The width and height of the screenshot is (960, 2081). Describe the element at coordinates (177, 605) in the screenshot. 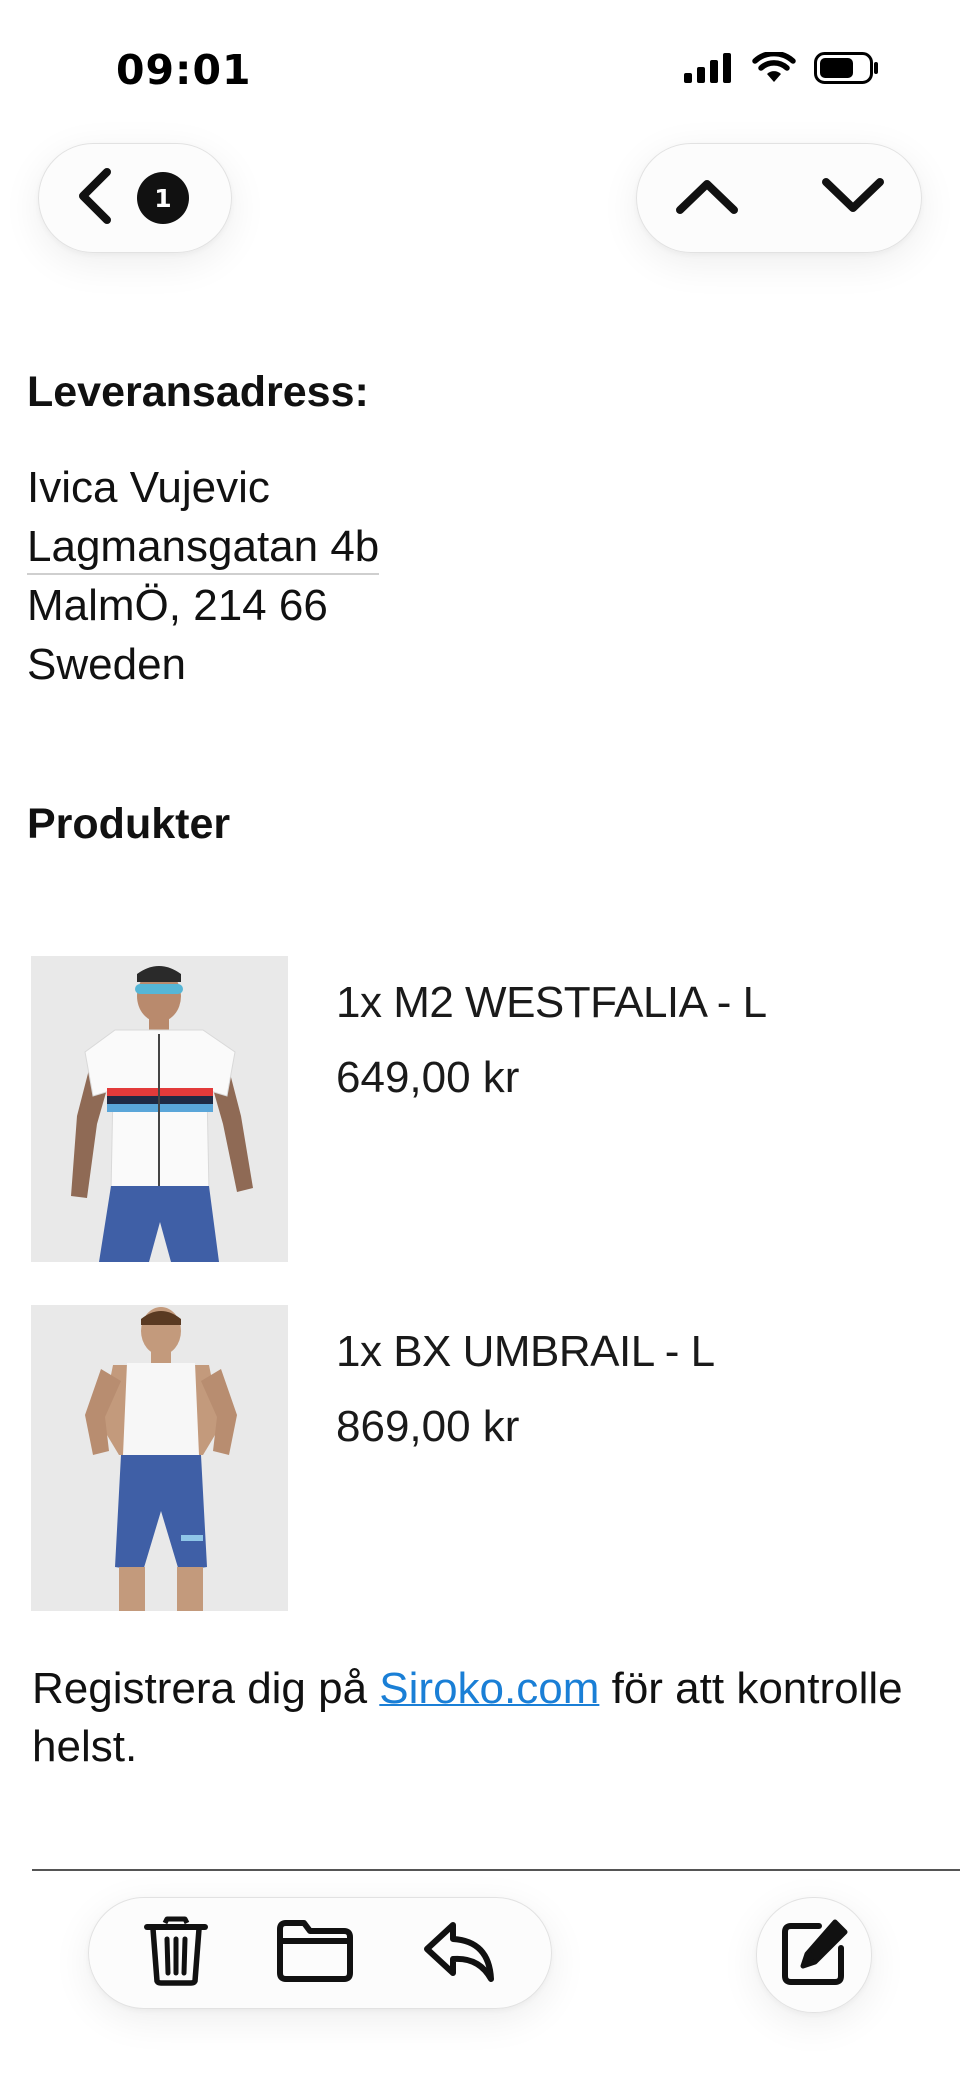

I see `address-city-zip: MalmÖ, 214 66` at that location.